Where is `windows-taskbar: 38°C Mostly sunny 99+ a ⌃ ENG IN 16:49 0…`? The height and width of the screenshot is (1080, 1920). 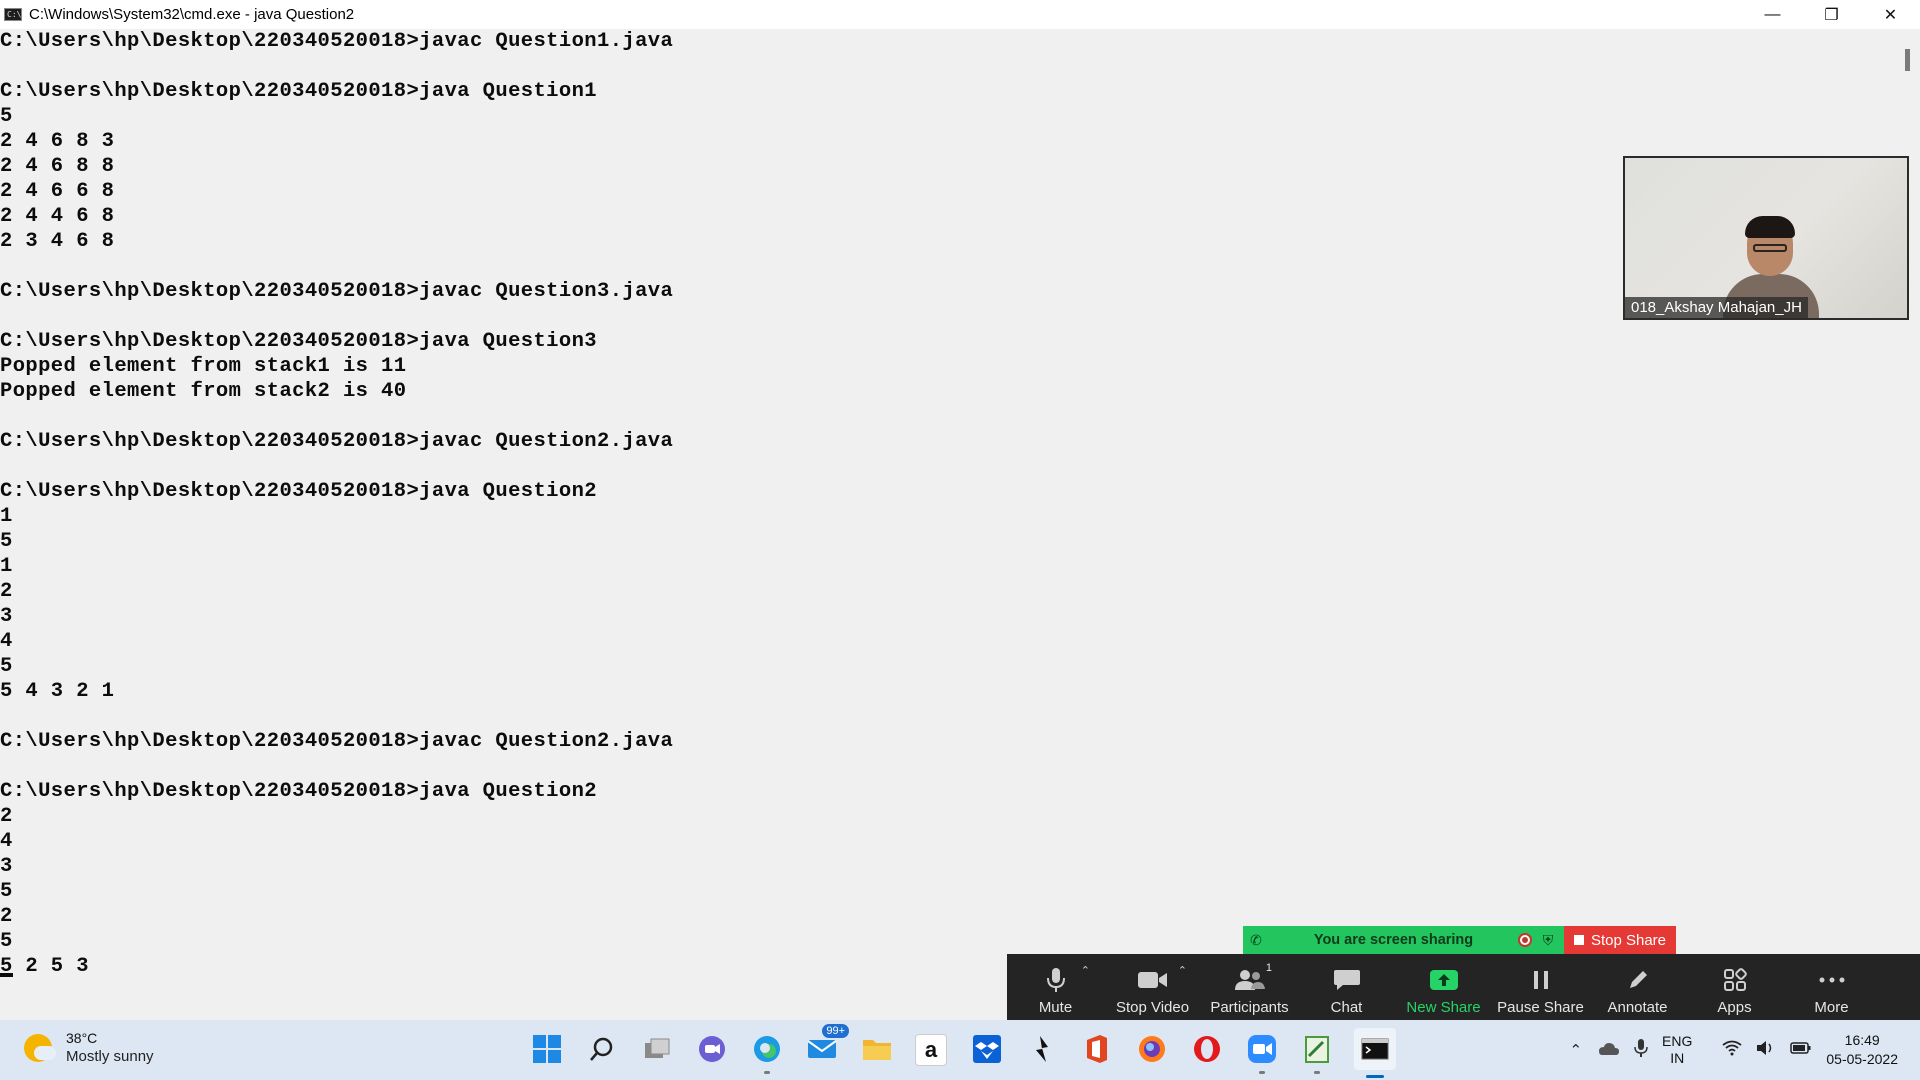 windows-taskbar: 38°C Mostly sunny 99+ a ⌃ ENG IN 16:49 0… is located at coordinates (960, 1050).